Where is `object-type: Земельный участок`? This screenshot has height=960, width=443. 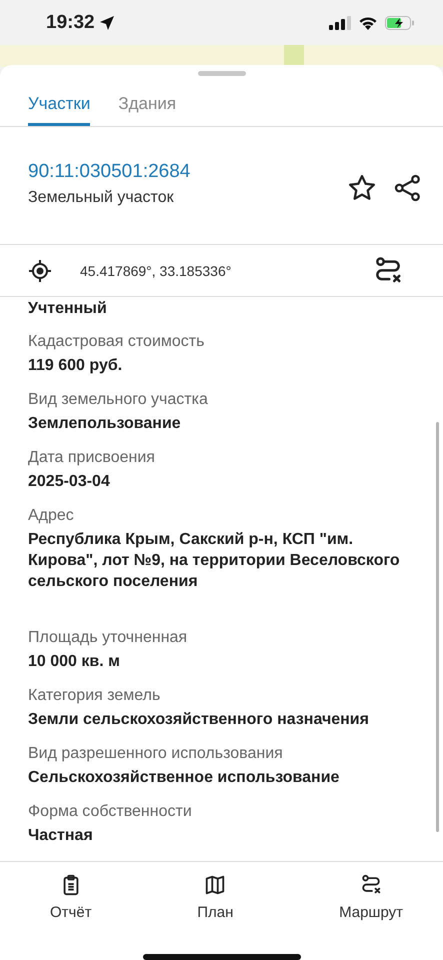
object-type: Земельный участок is located at coordinates (101, 198).